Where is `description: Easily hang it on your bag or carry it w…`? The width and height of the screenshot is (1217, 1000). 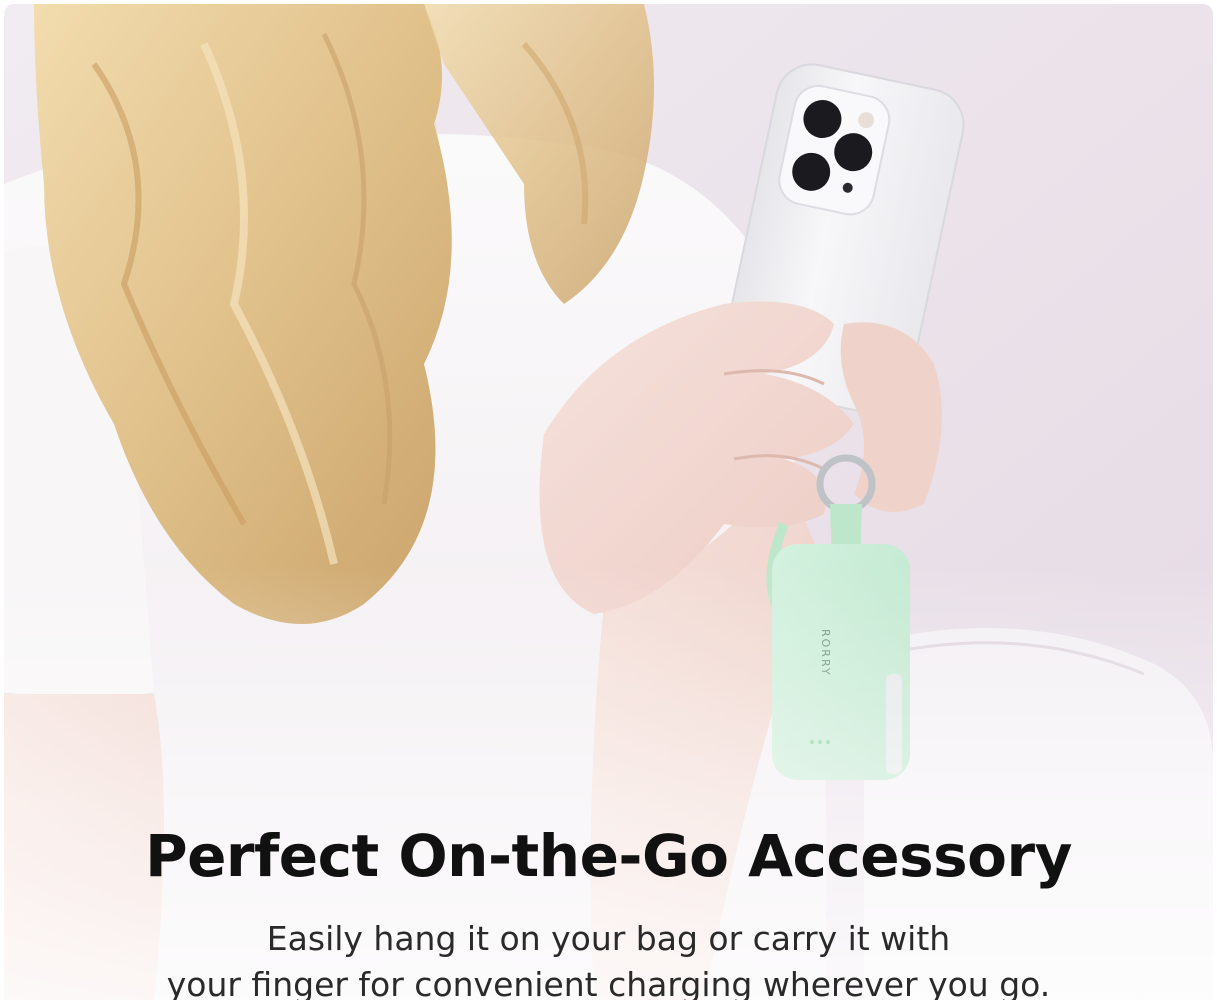 description: Easily hang it on your bag or carry it w… is located at coordinates (608, 958).